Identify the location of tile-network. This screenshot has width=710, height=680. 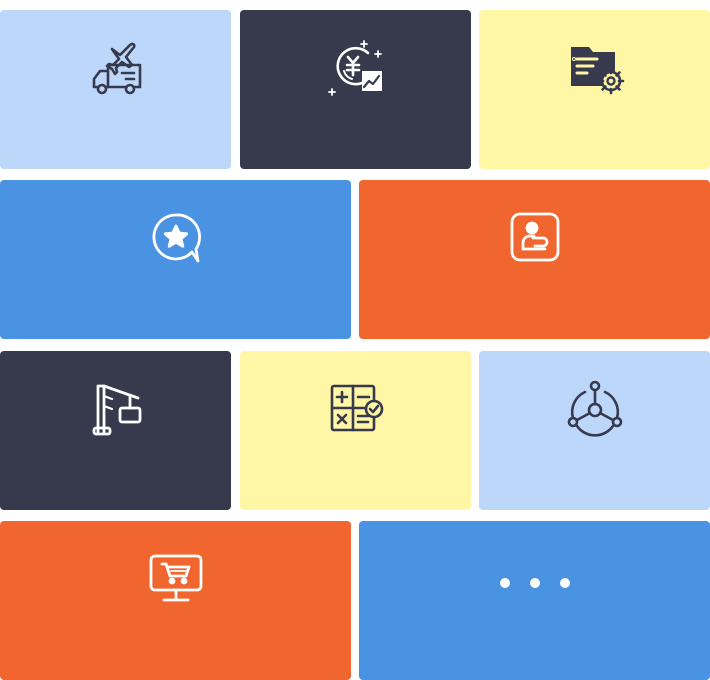
(594, 430).